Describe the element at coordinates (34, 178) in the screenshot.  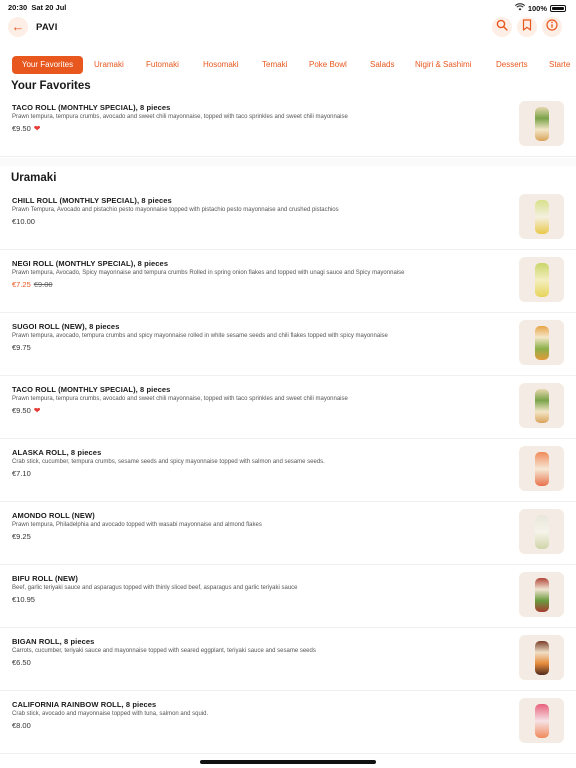
I see `section-title-uramaki: Uramaki` at that location.